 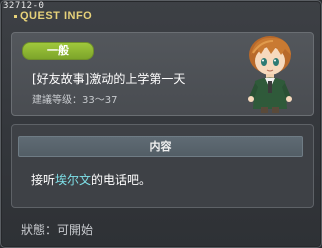 I want to click on description-text-before: 接听, so click(x=43, y=180).